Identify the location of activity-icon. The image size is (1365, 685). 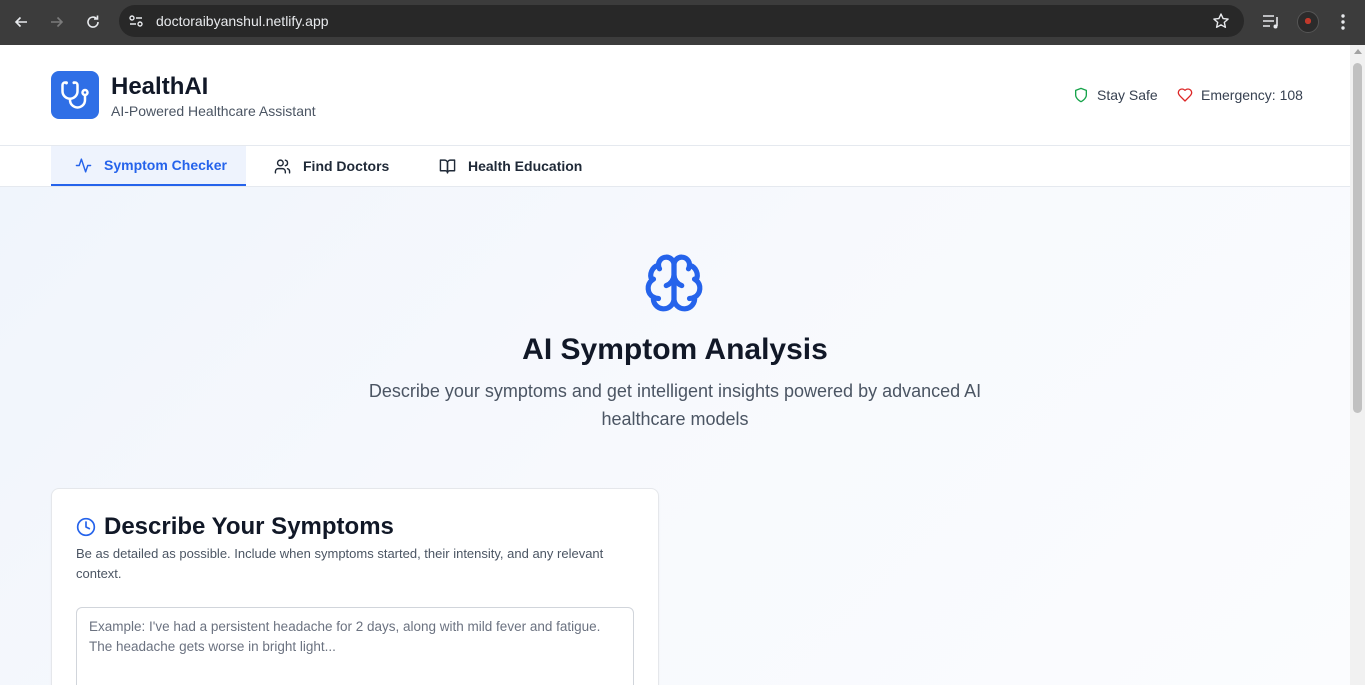
(83, 165).